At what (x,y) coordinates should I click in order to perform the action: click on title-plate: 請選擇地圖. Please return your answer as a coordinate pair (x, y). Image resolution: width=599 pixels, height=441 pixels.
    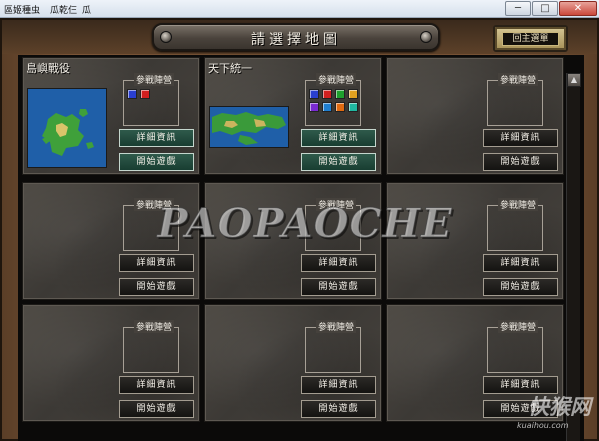
    Looking at the image, I should click on (296, 37).